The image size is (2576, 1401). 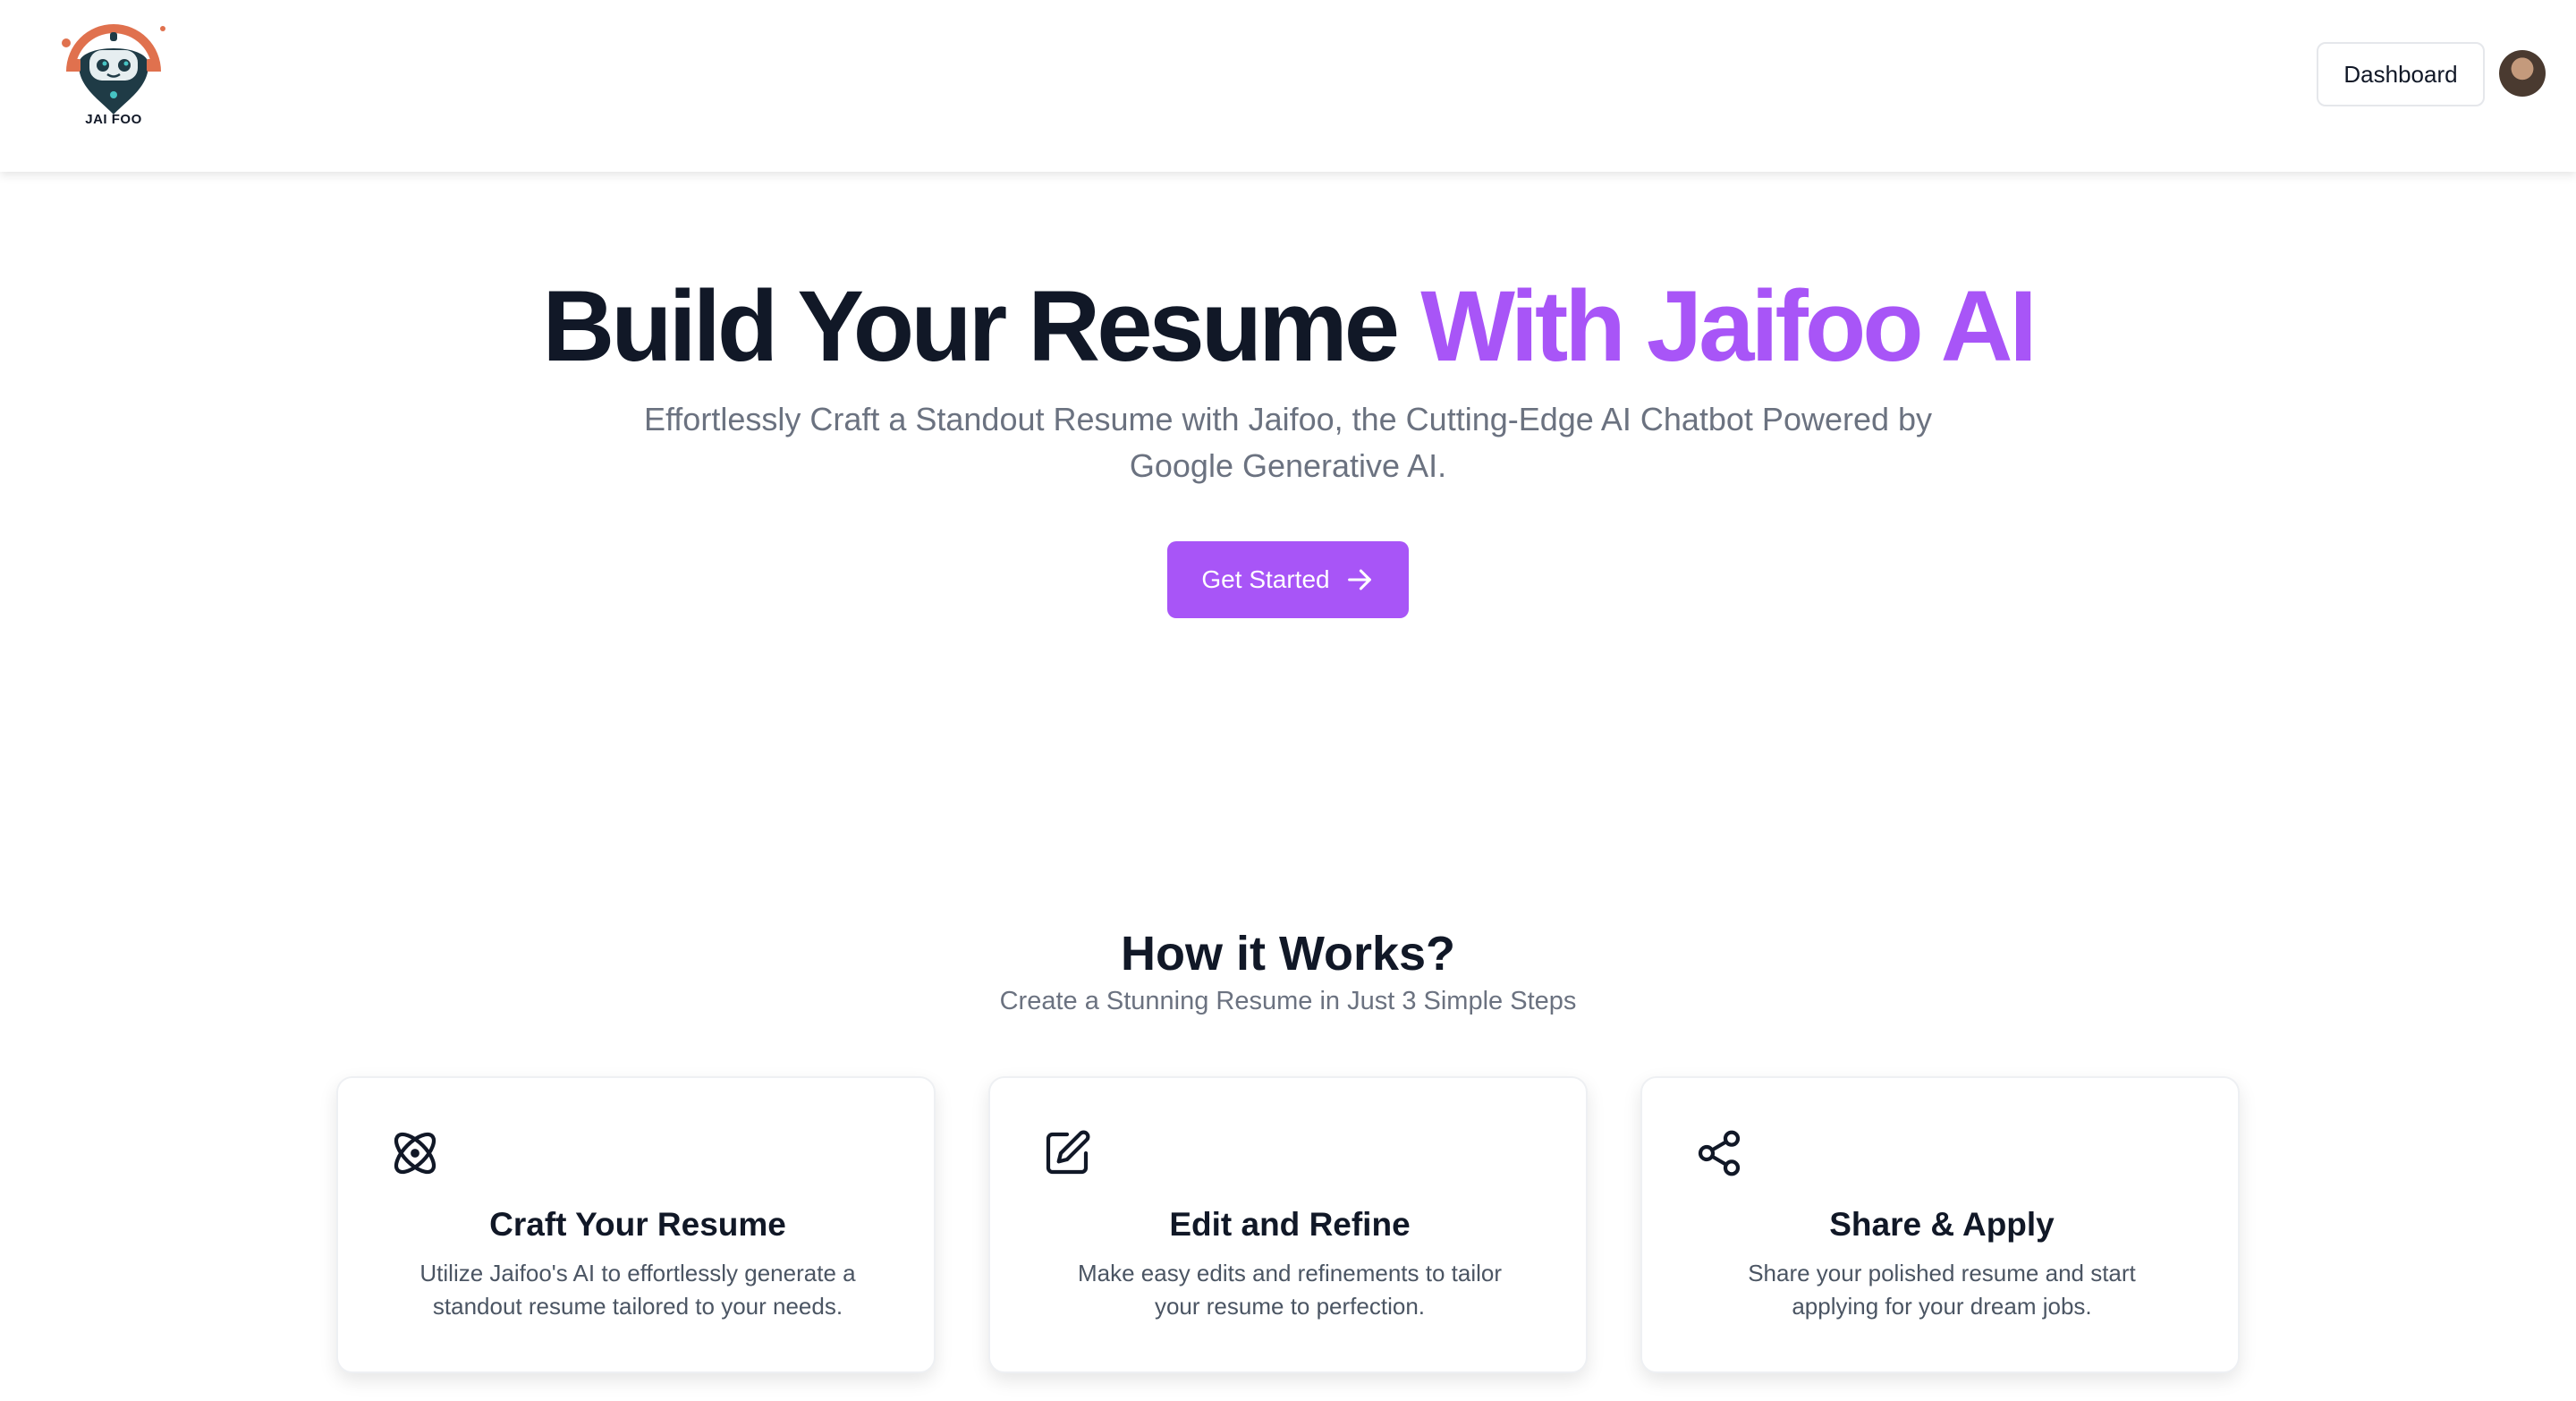 What do you see at coordinates (1288, 954) in the screenshot?
I see `how-it-works-title: How it Works?` at bounding box center [1288, 954].